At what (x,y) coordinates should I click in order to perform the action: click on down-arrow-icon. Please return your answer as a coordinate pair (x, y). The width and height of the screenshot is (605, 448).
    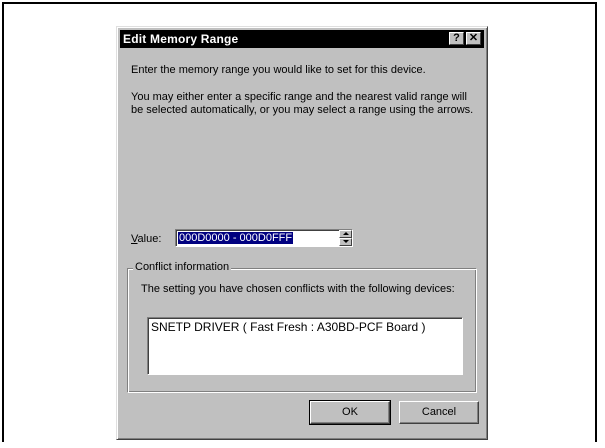
    Looking at the image, I should click on (346, 241).